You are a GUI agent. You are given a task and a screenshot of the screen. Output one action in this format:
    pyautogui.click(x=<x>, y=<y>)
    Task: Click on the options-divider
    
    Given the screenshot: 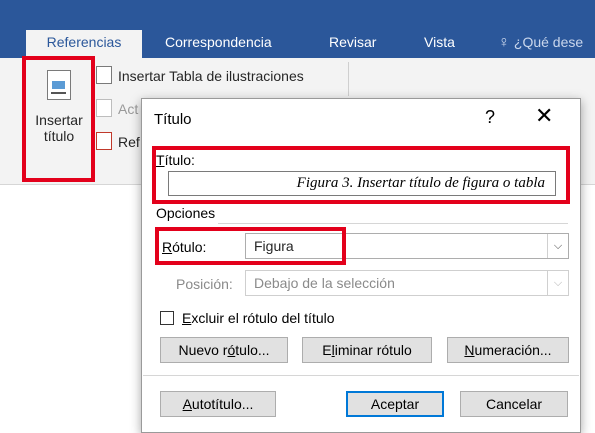 What is the action you would take?
    pyautogui.click(x=393, y=223)
    